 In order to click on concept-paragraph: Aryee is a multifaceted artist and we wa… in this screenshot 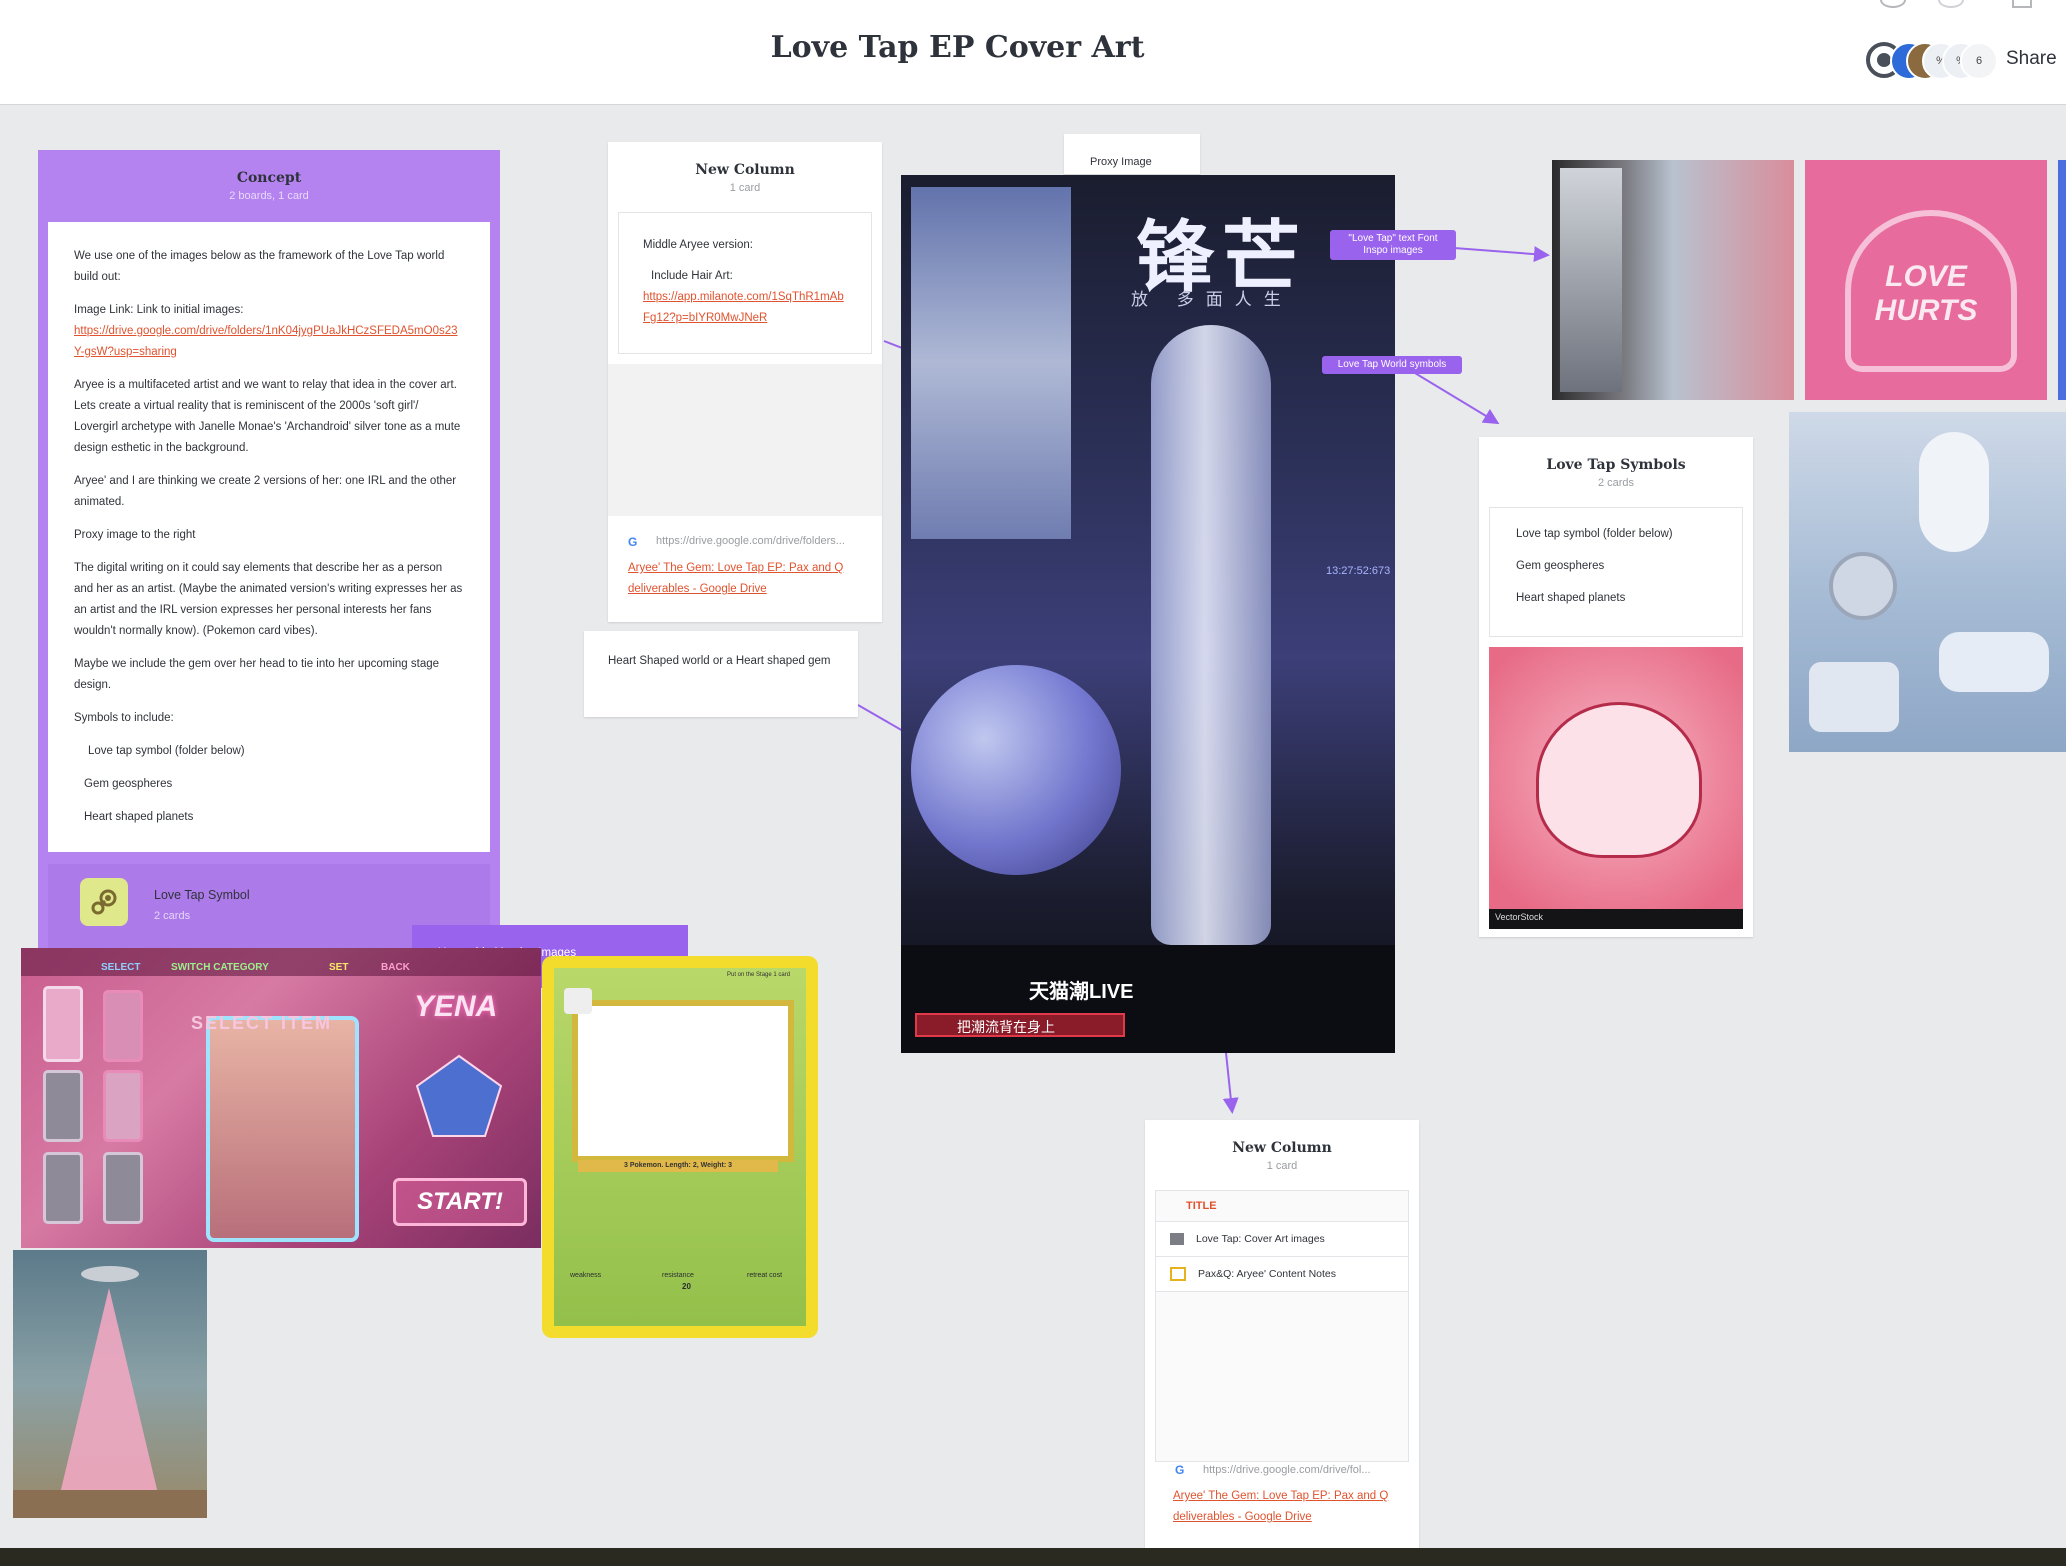, I will do `click(267, 416)`.